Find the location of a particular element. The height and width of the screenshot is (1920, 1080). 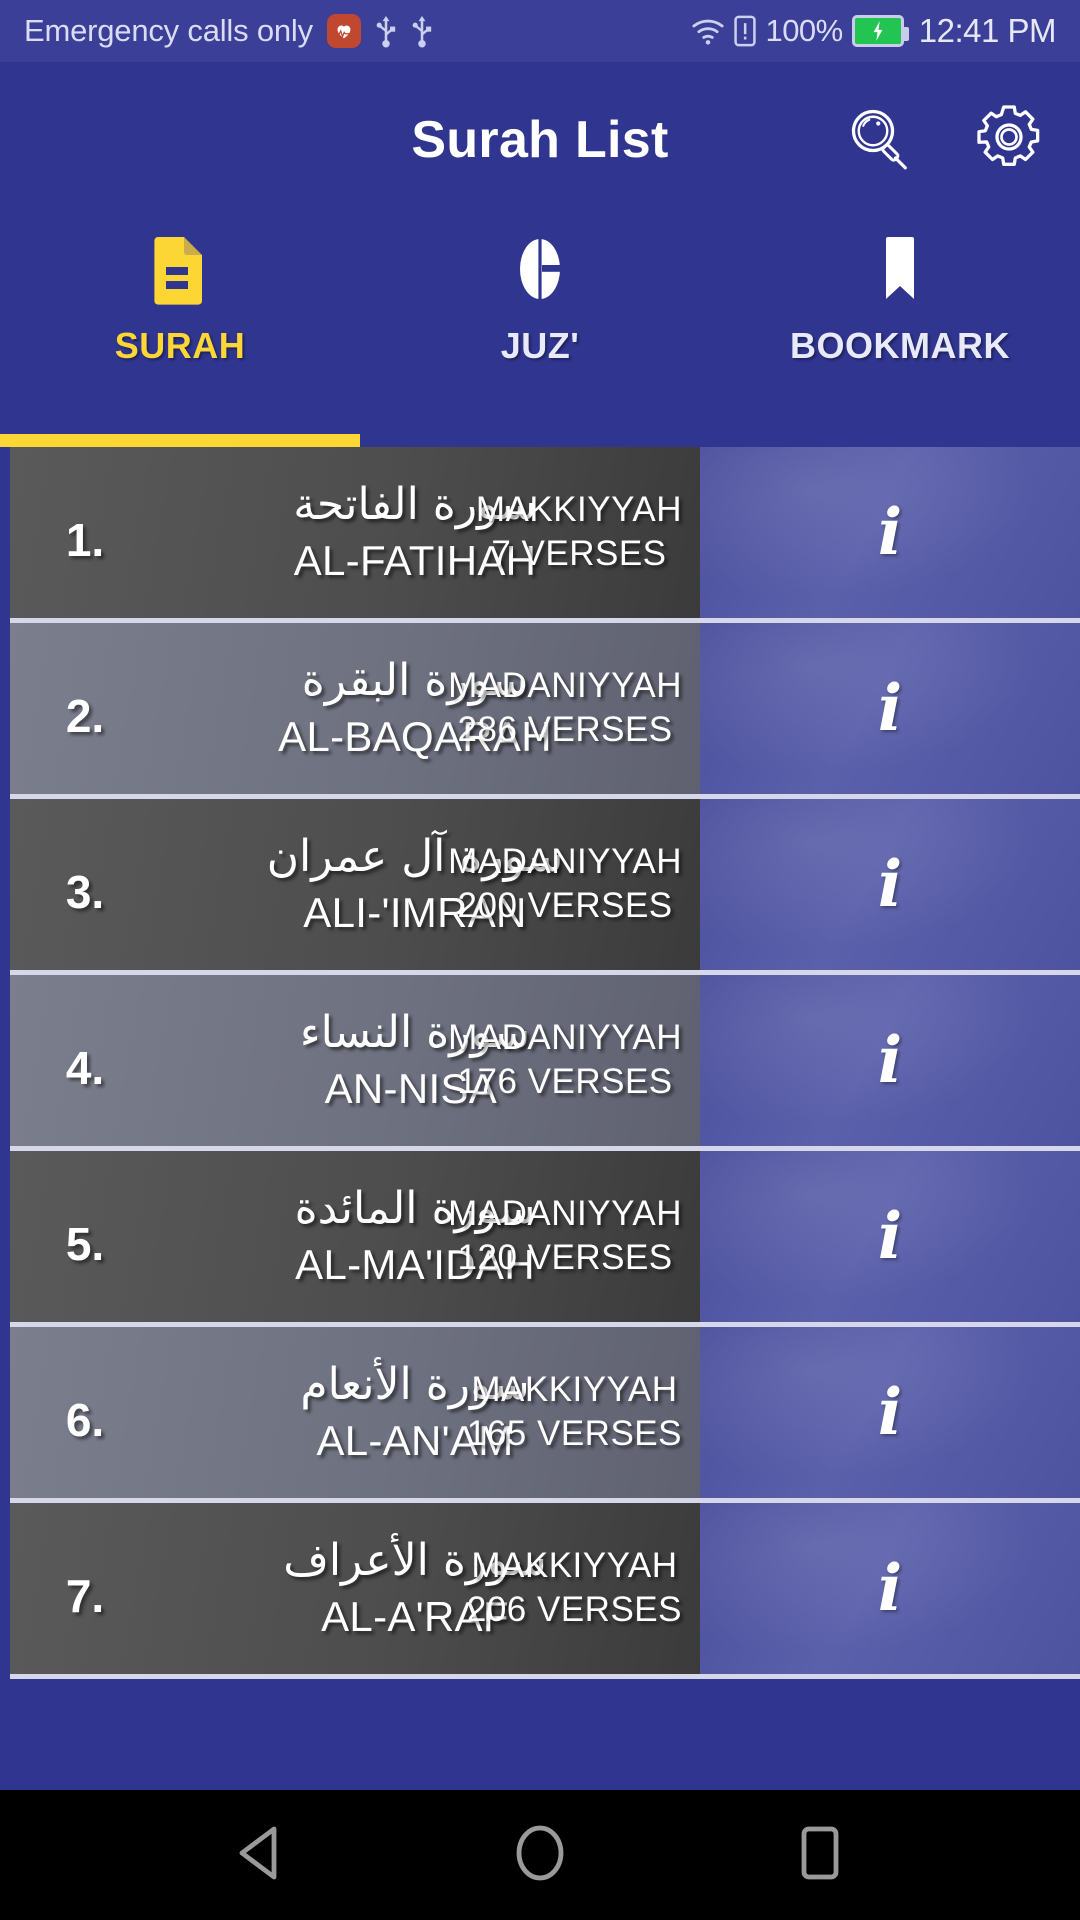

bookmark-icon is located at coordinates (900, 269).